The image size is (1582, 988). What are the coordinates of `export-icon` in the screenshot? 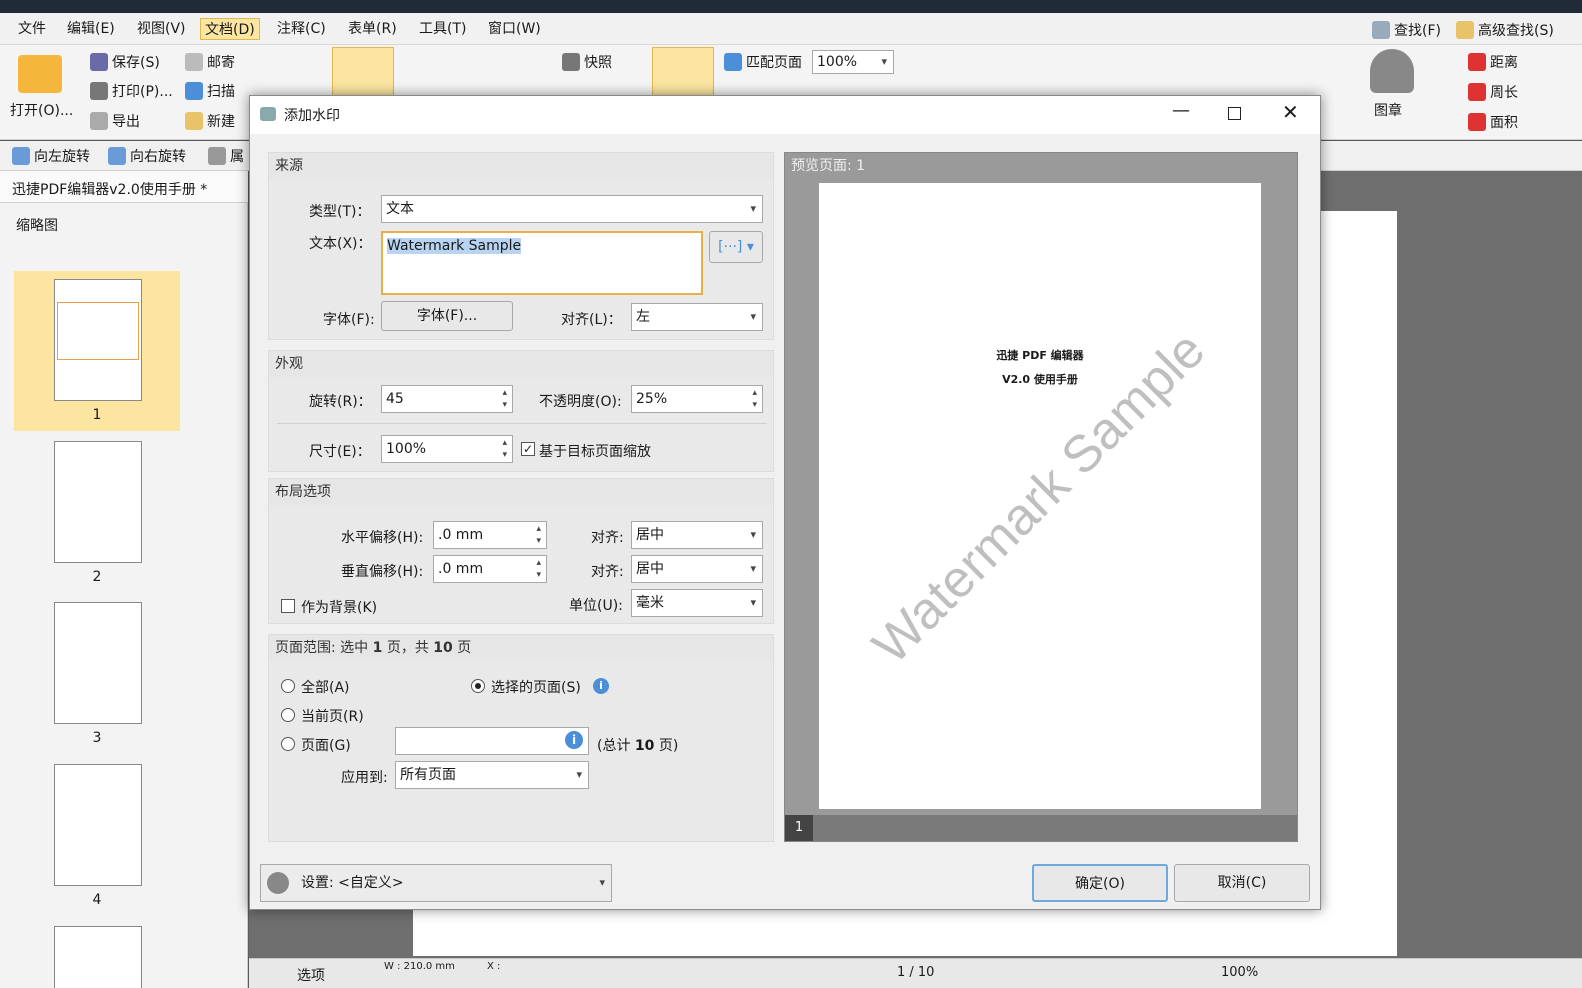 It's located at (99, 121).